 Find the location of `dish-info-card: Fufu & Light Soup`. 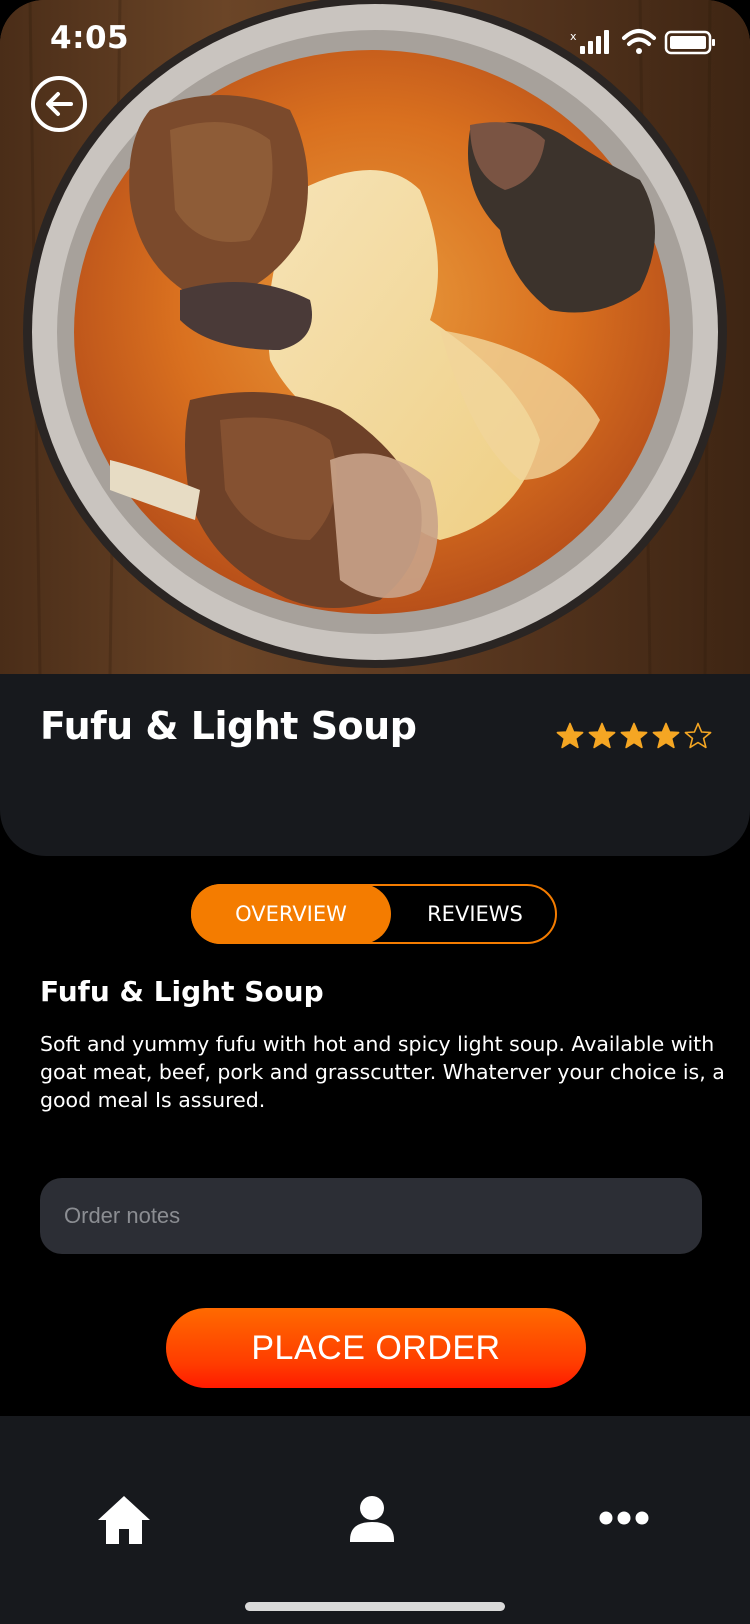

dish-info-card: Fufu & Light Soup is located at coordinates (375, 765).